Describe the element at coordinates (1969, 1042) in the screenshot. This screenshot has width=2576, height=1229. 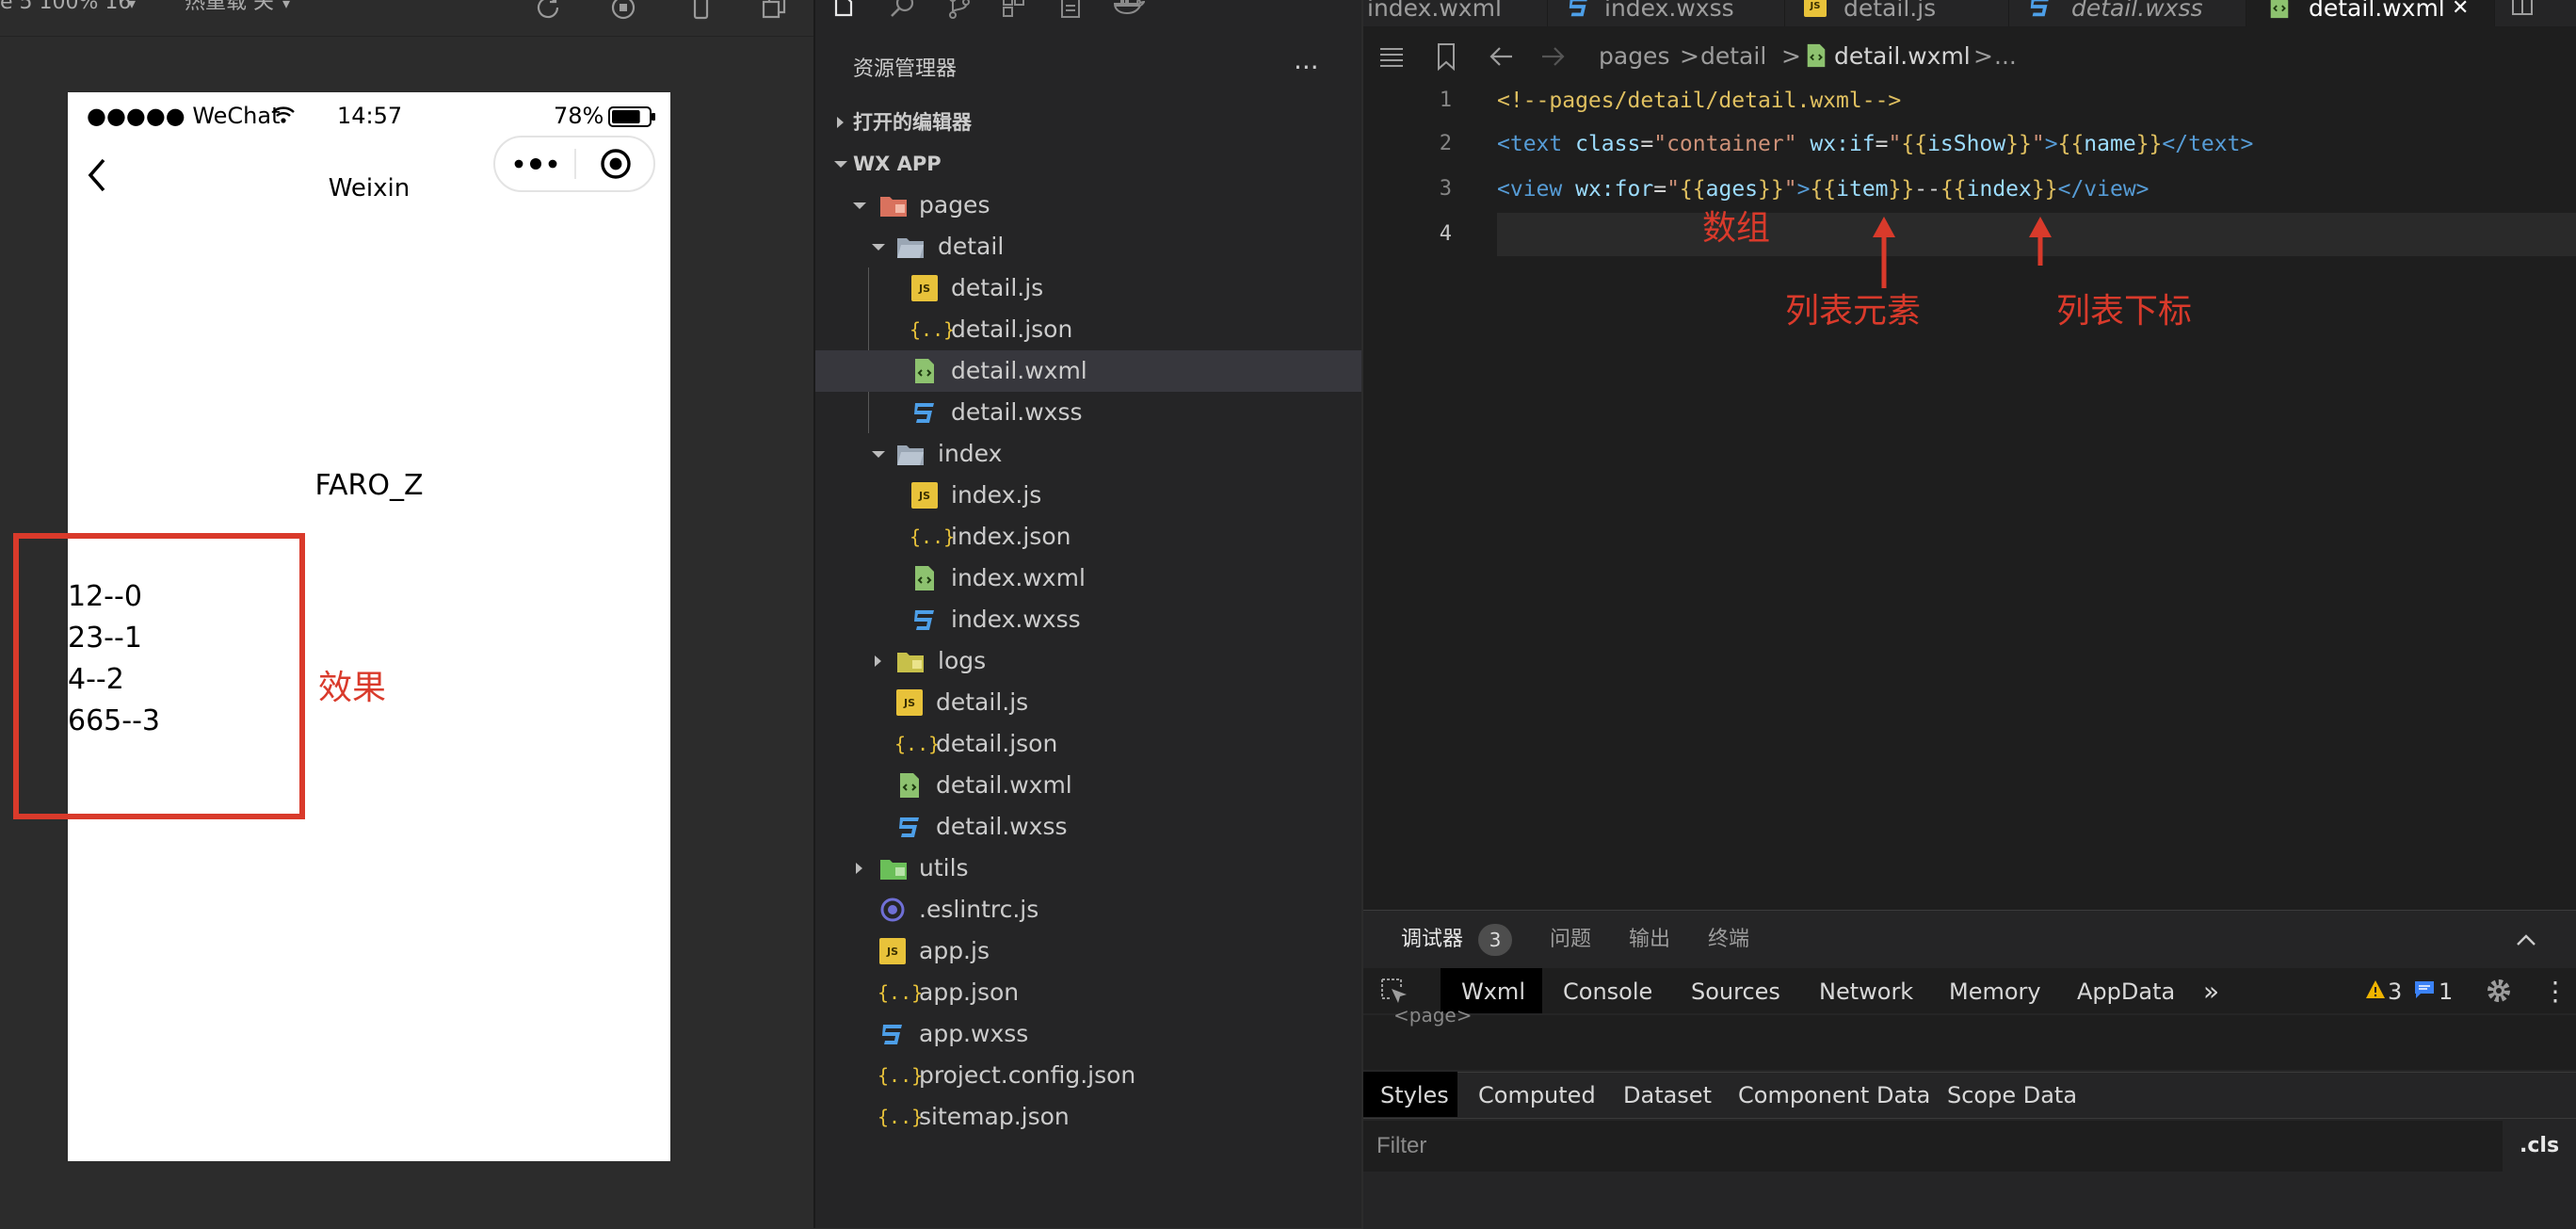
I see `dom-tree-area` at that location.